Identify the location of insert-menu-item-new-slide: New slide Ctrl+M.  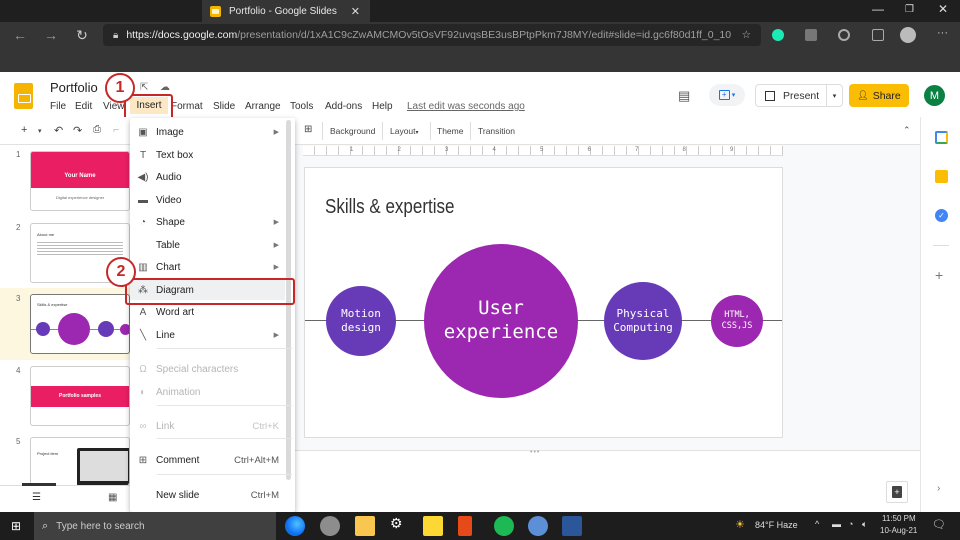
(207, 495).